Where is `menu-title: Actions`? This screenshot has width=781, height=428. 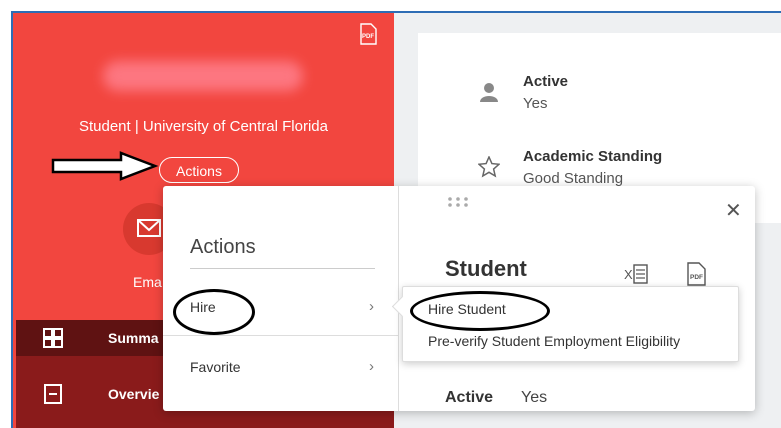 menu-title: Actions is located at coordinates (223, 247).